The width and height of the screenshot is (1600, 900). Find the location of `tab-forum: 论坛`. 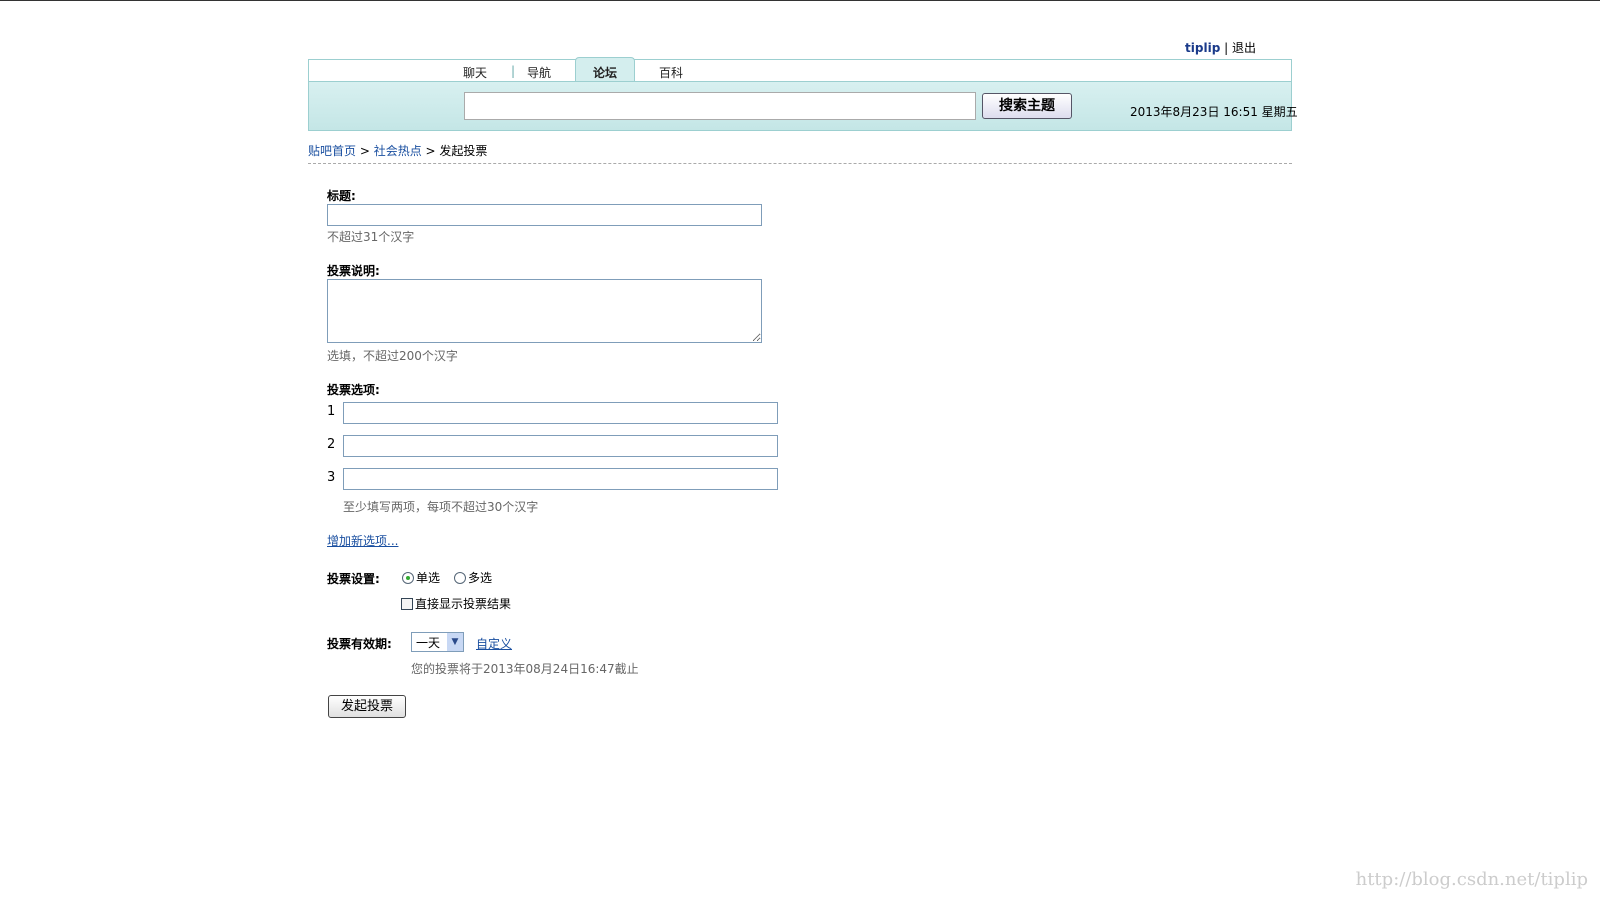

tab-forum: 论坛 is located at coordinates (605, 70).